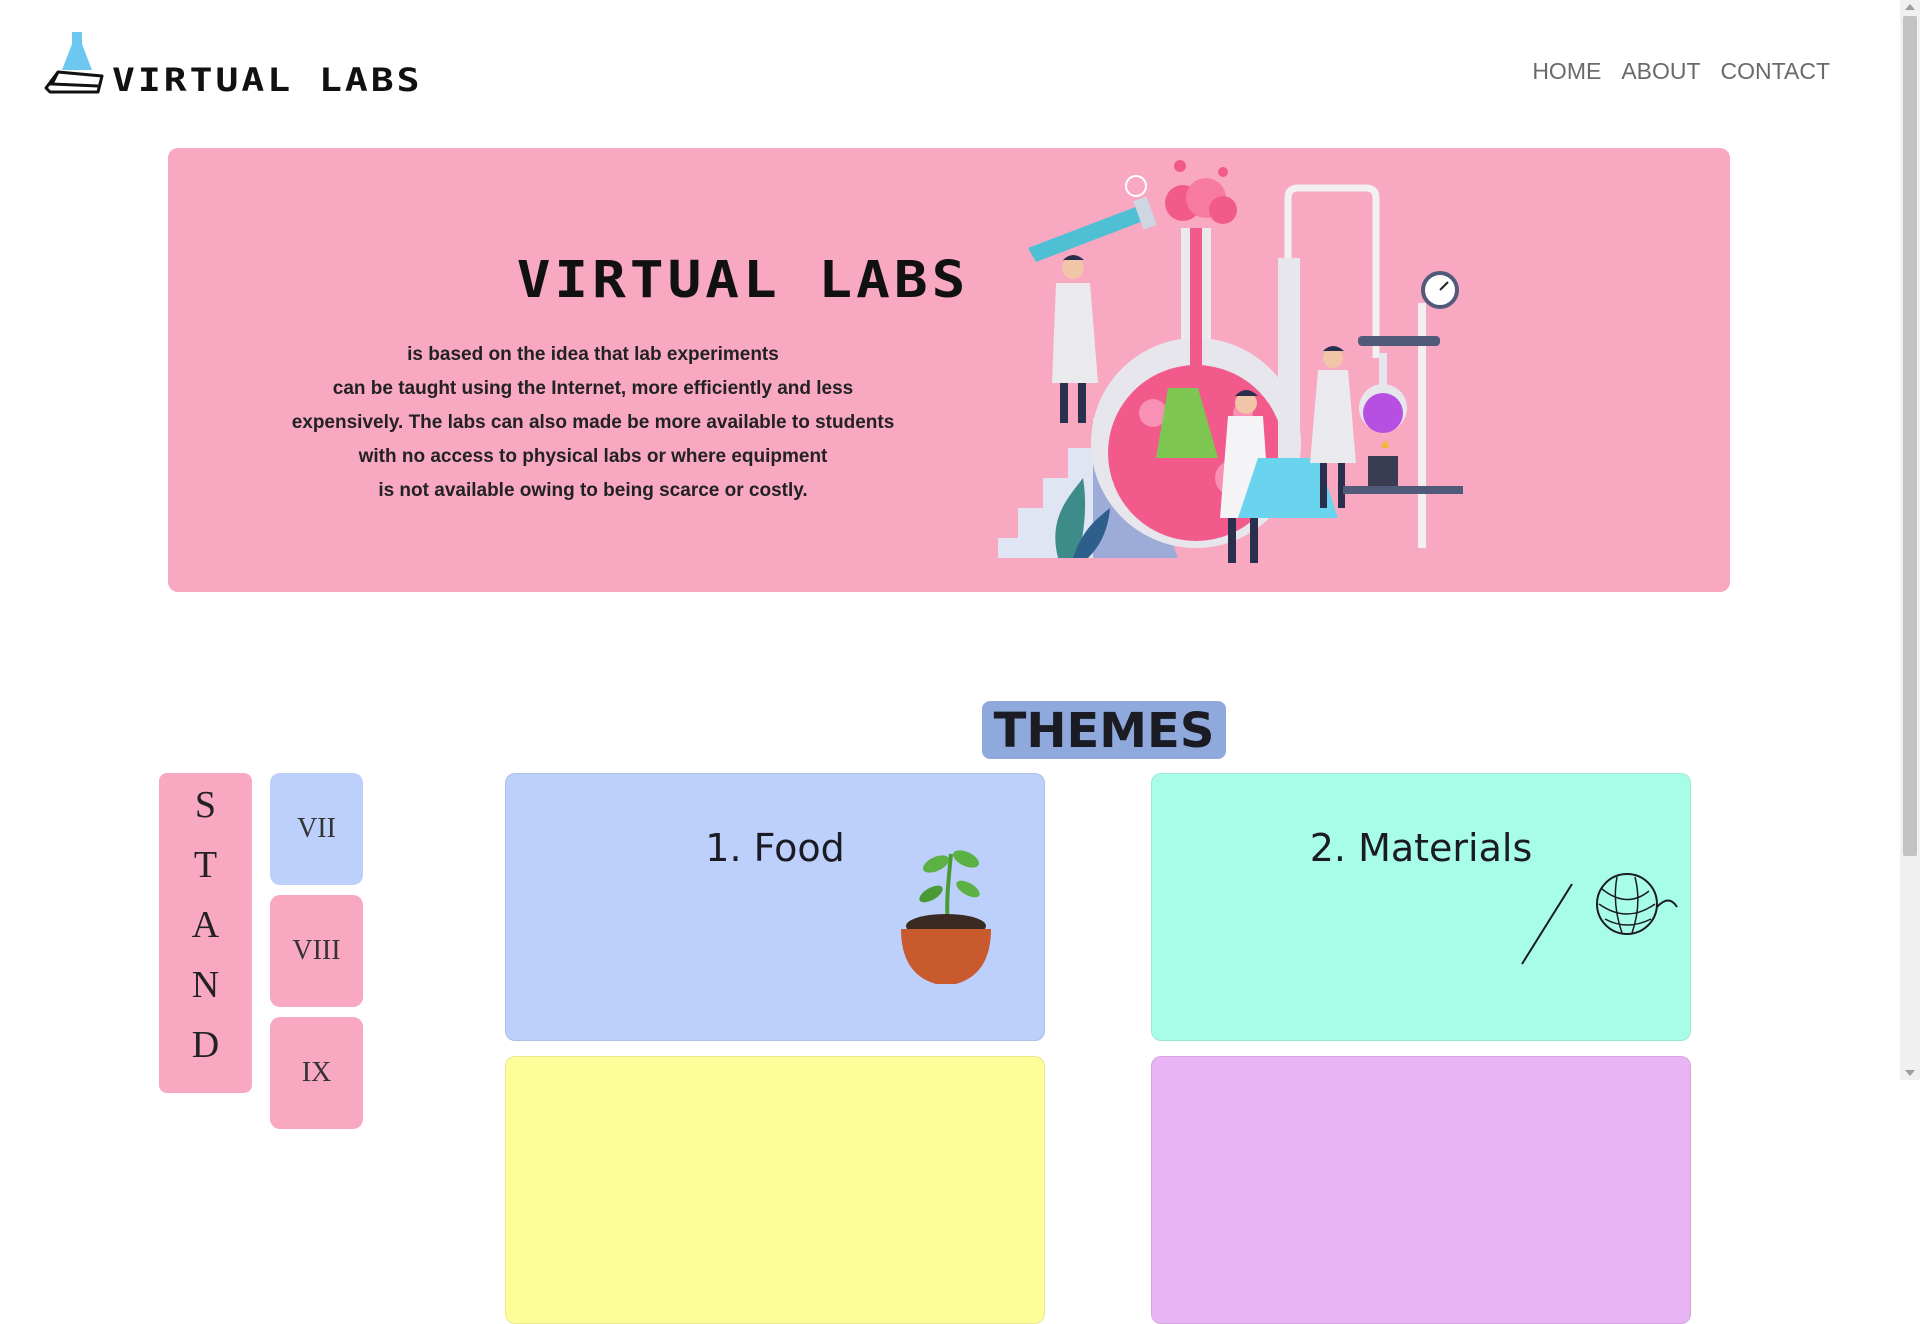 This screenshot has height=1324, width=1920. What do you see at coordinates (74, 63) in the screenshot?
I see `flask-logo-icon` at bounding box center [74, 63].